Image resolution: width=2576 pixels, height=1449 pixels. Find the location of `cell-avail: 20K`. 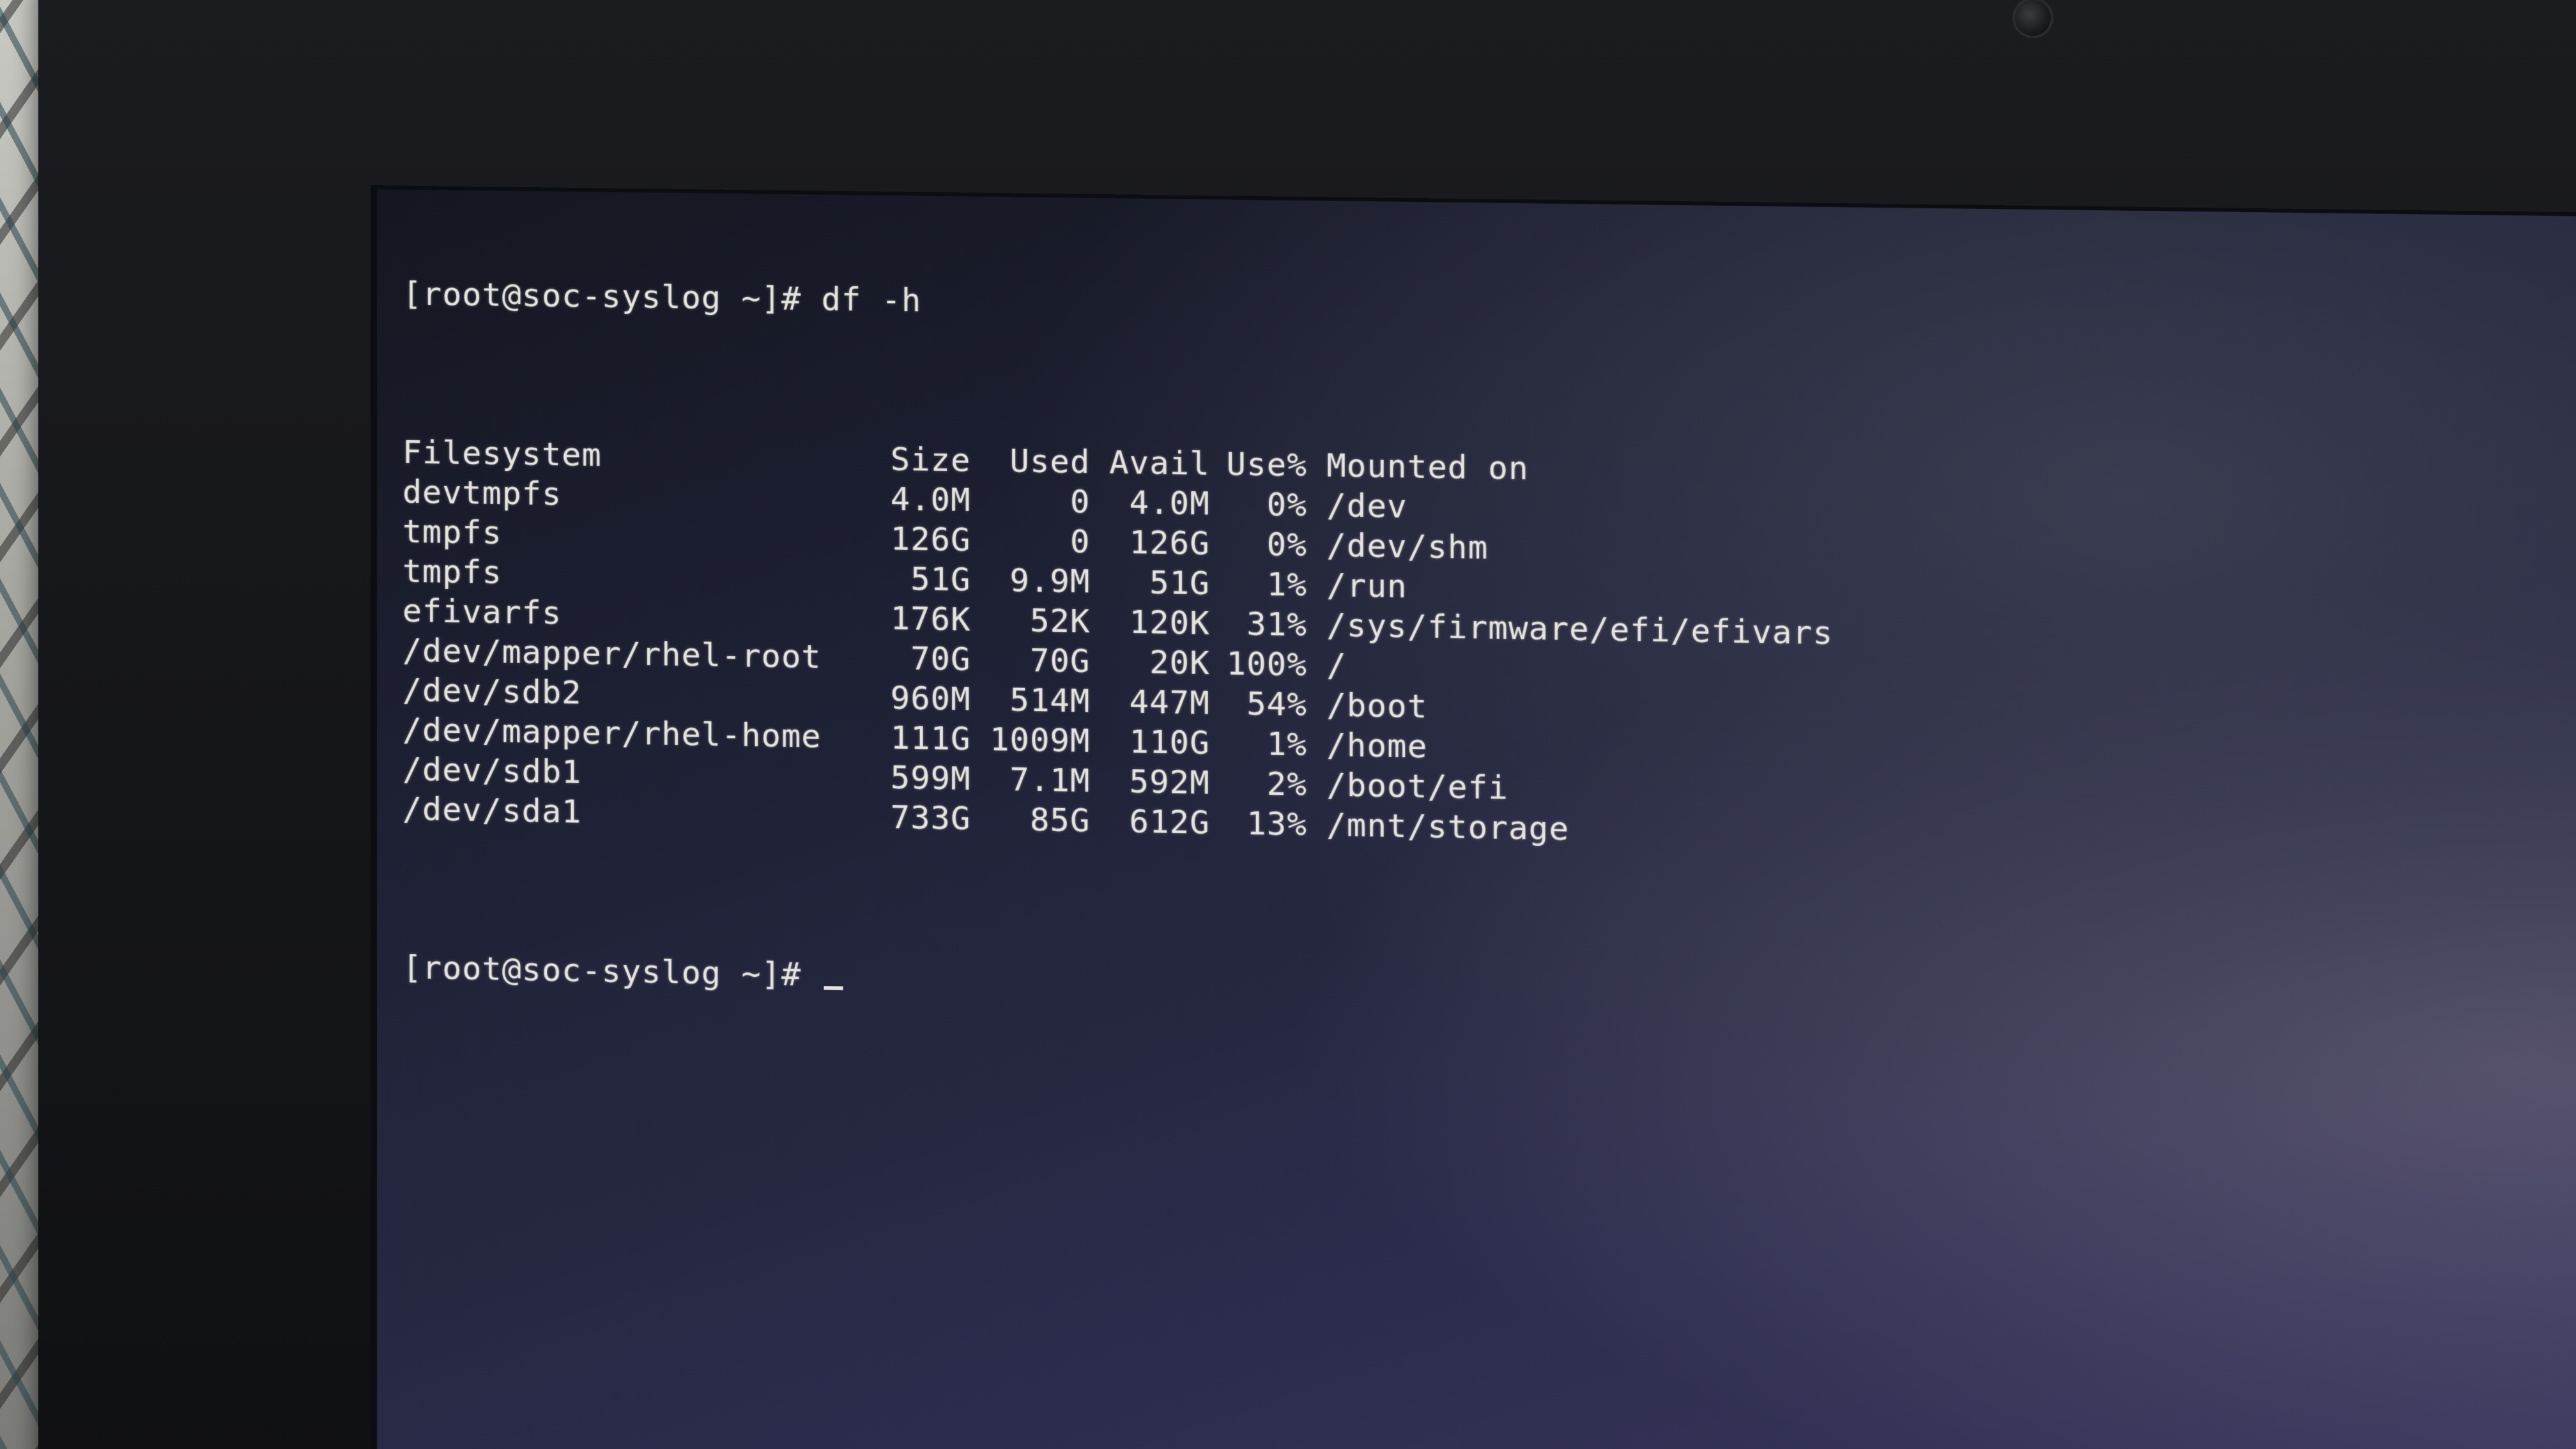

cell-avail: 20K is located at coordinates (1179, 662).